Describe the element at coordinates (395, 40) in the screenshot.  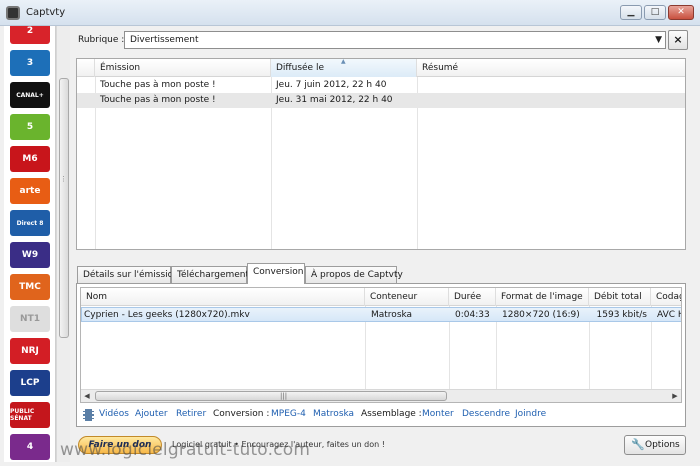
I see `rubrique-select: Divertissement ▼` at that location.